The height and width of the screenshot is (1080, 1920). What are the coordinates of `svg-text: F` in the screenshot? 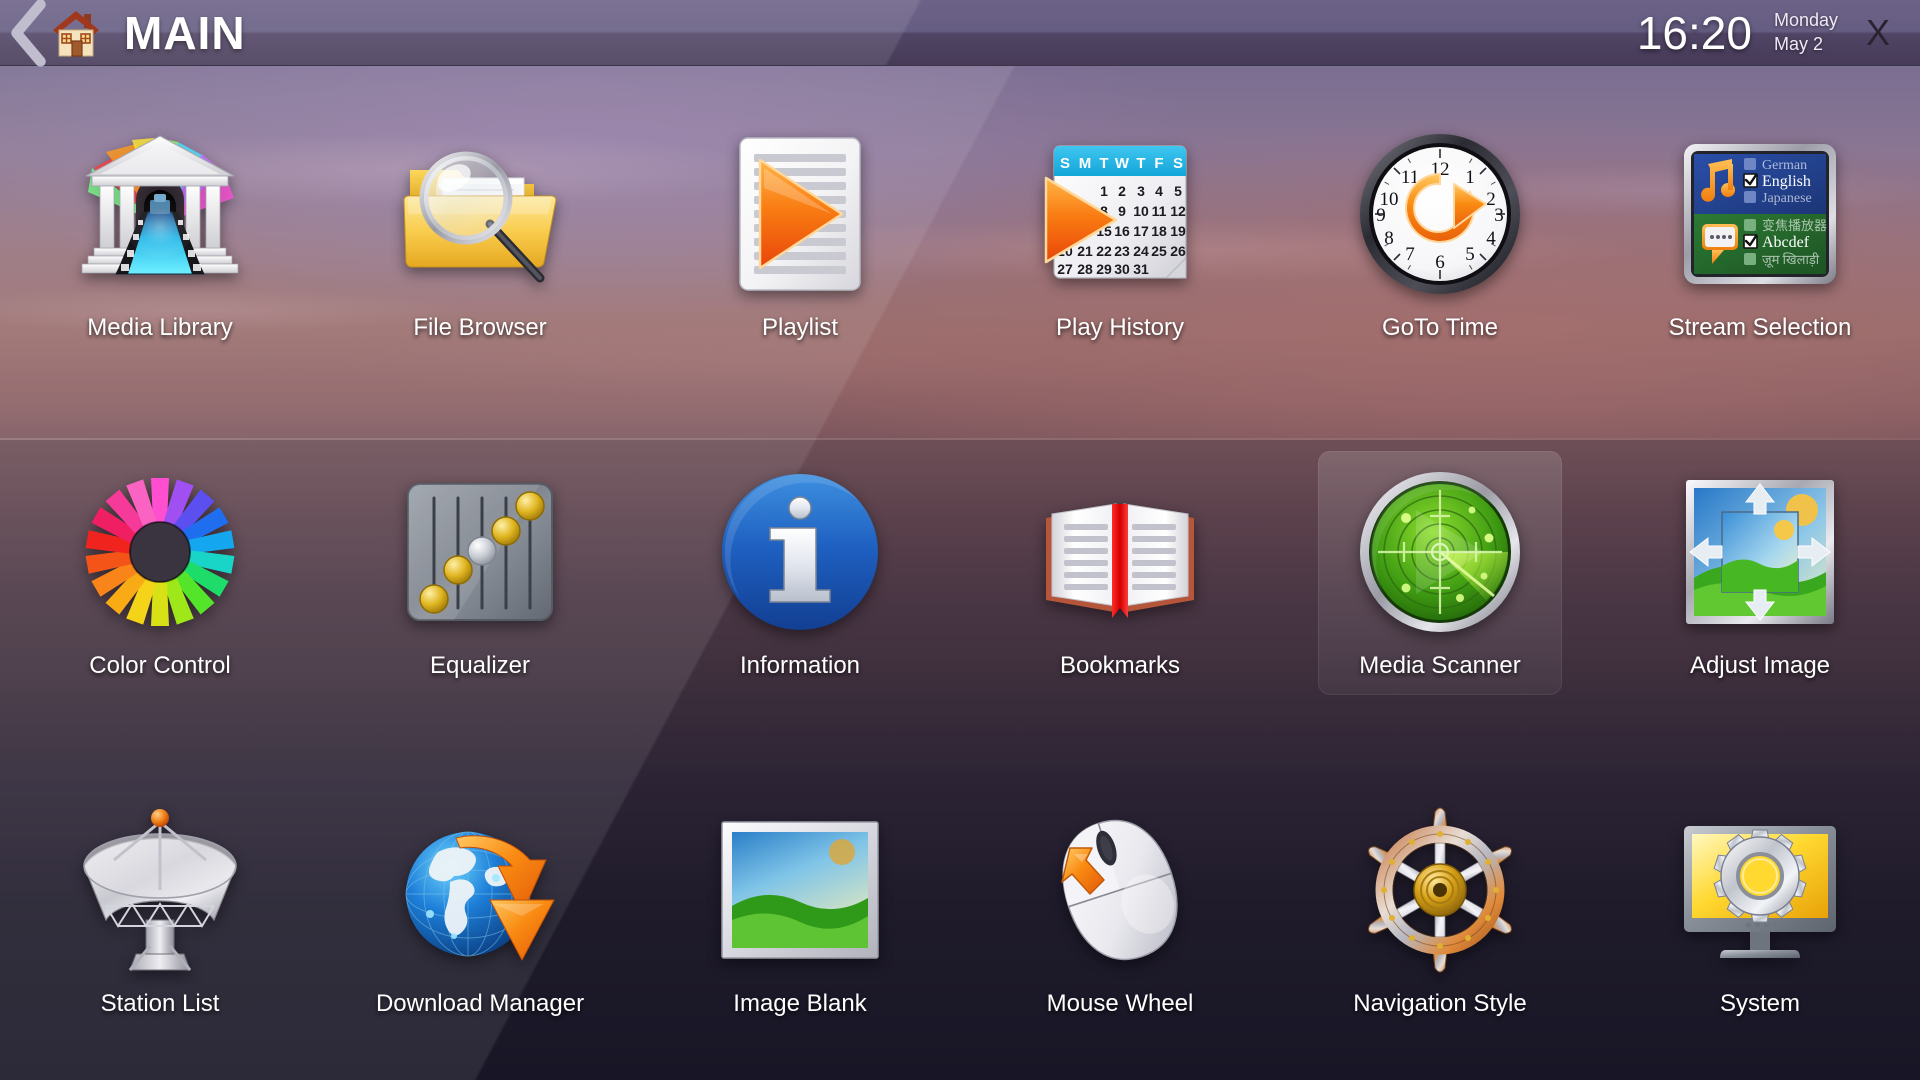 It's located at (1158, 163).